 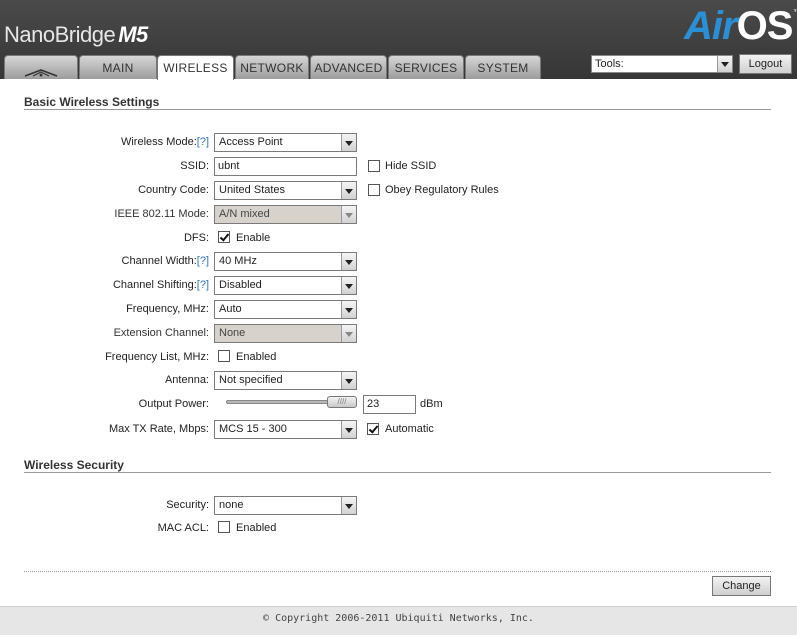 What do you see at coordinates (196, 238) in the screenshot?
I see `dfs-label: DFS:` at bounding box center [196, 238].